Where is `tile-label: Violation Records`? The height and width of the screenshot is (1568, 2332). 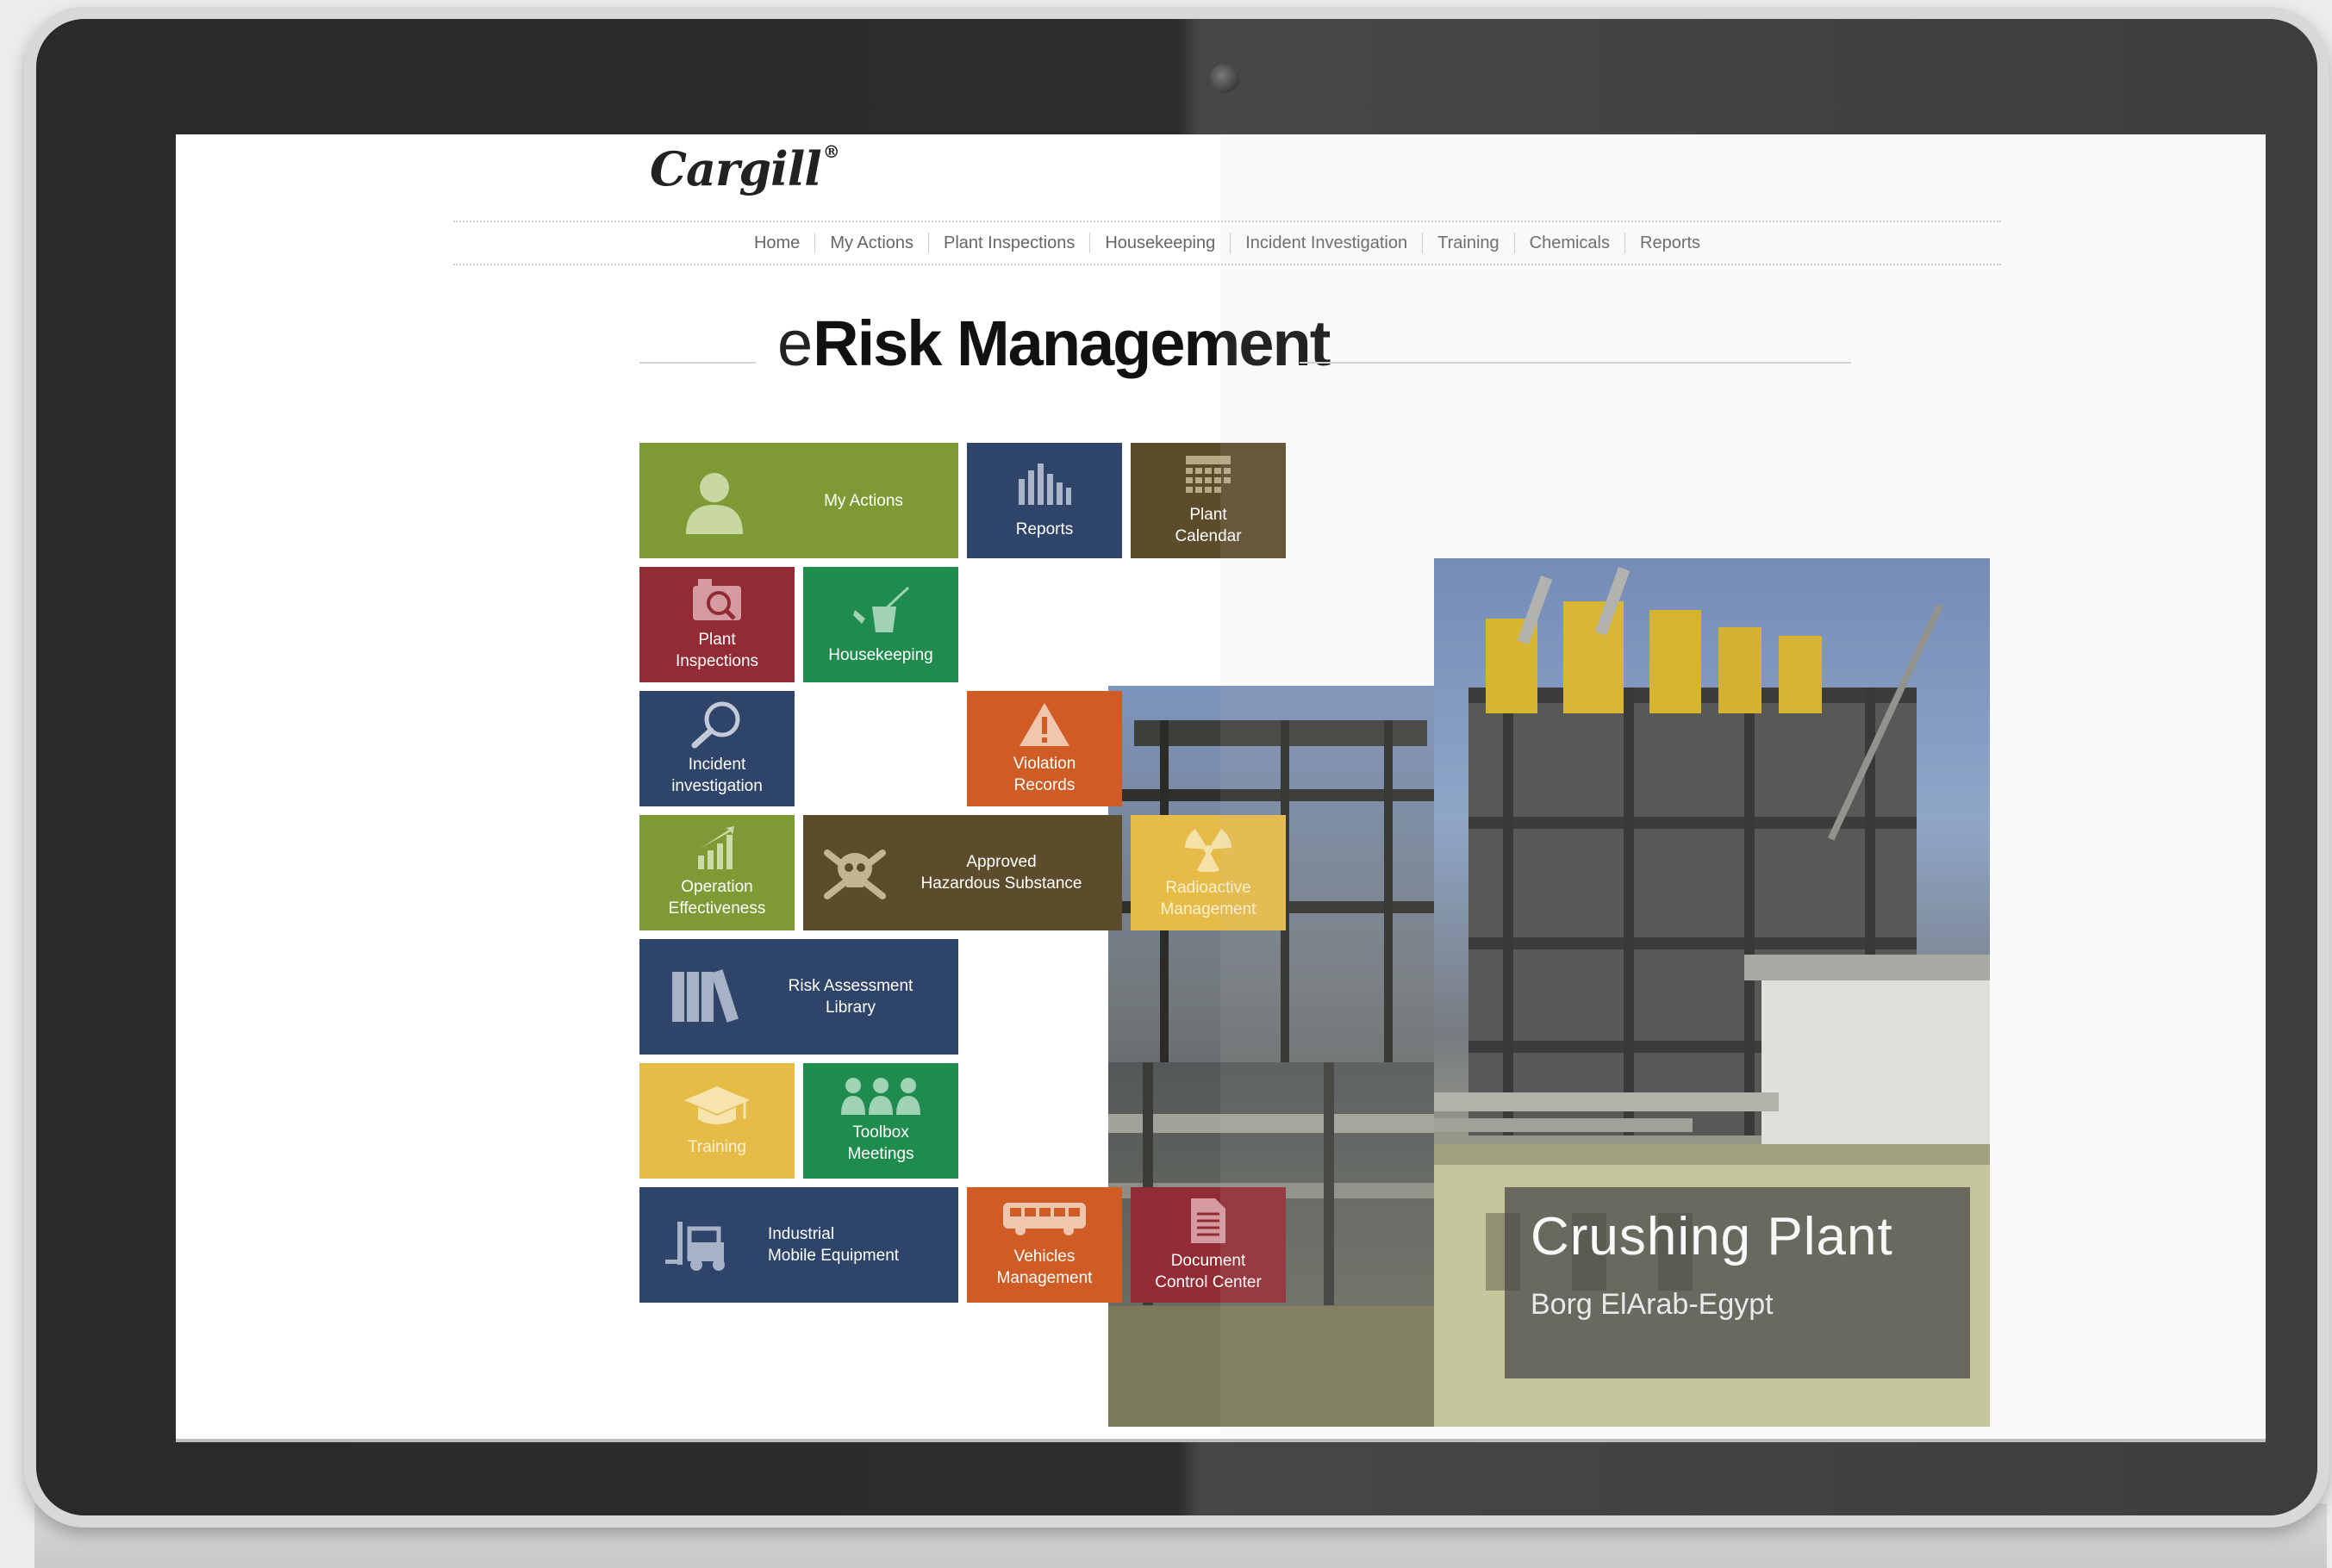 tile-label: Violation Records is located at coordinates (1044, 775).